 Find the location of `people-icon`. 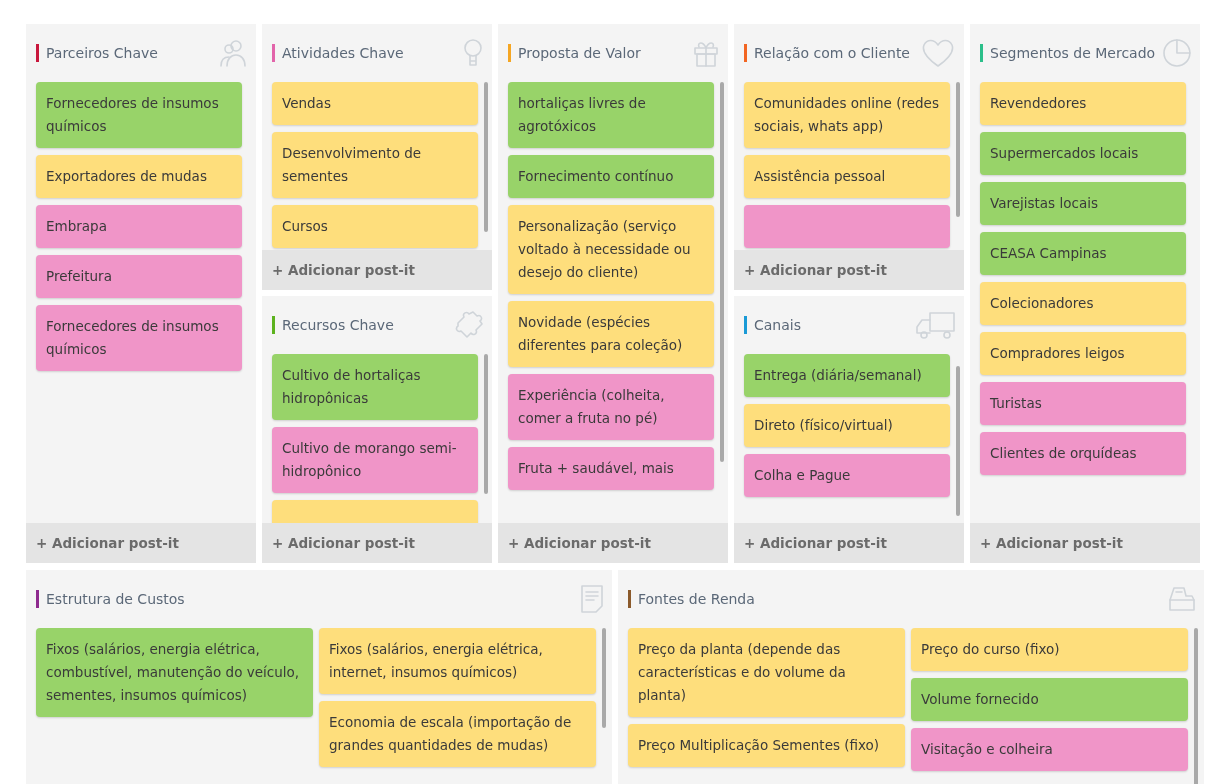

people-icon is located at coordinates (233, 53).